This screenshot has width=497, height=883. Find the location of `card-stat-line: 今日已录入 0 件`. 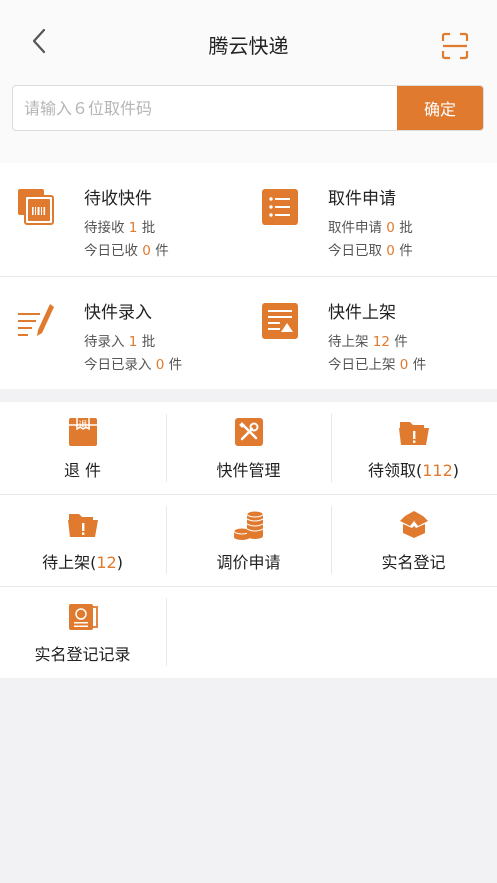

card-stat-line: 今日已录入 0 件 is located at coordinates (133, 365).